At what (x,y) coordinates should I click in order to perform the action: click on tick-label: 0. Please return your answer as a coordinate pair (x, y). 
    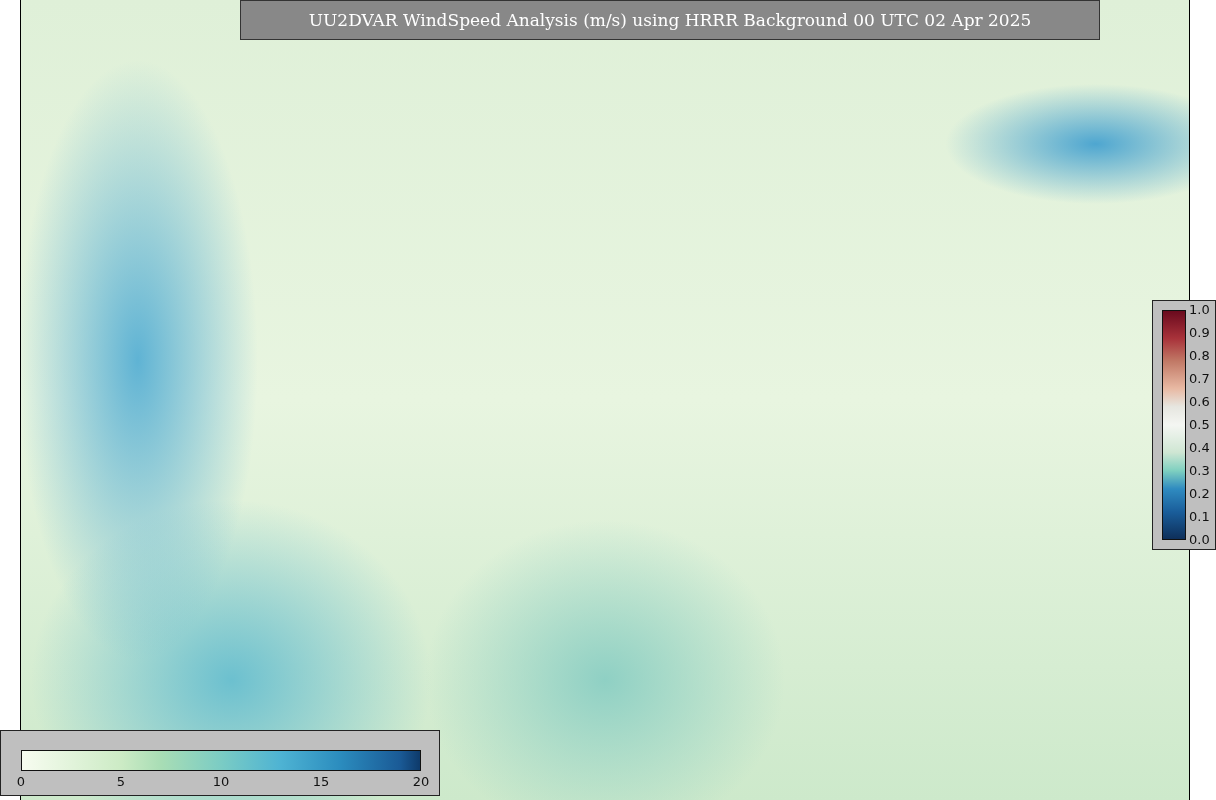
    Looking at the image, I should click on (21, 782).